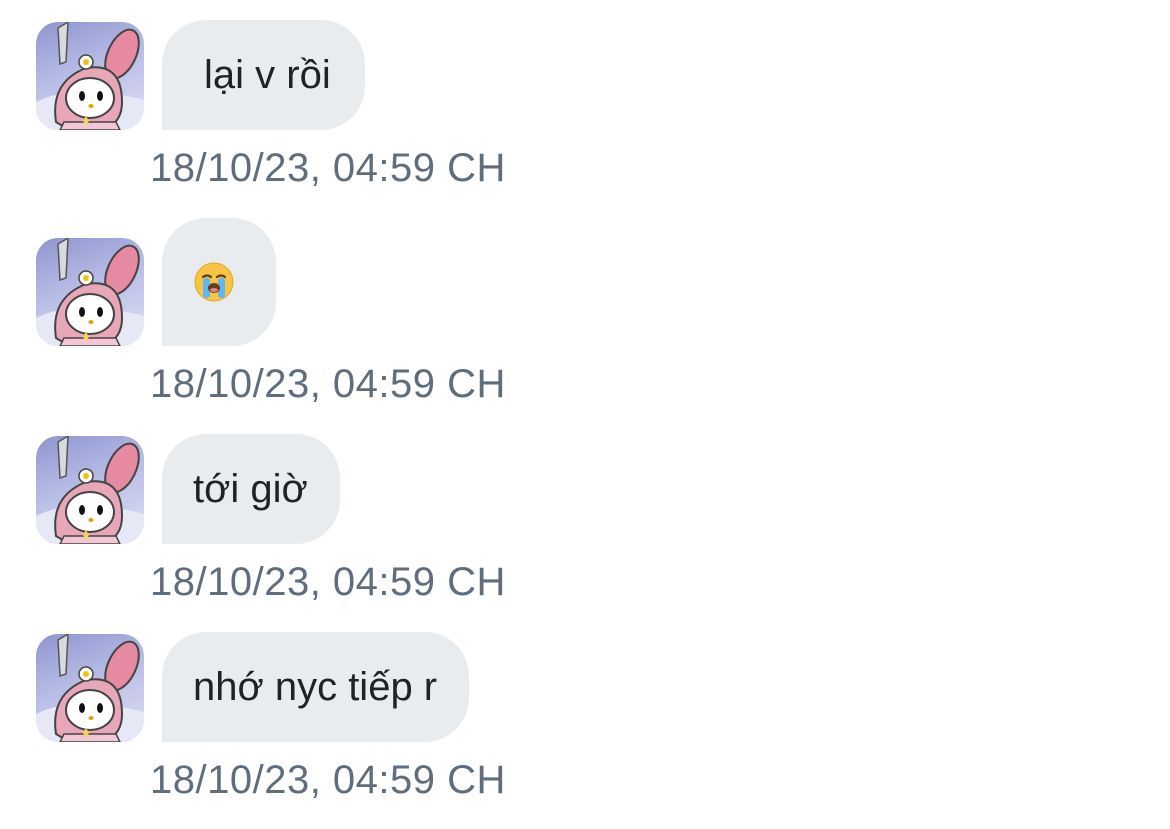  What do you see at coordinates (214, 282) in the screenshot?
I see `loudly-crying-face-icon` at bounding box center [214, 282].